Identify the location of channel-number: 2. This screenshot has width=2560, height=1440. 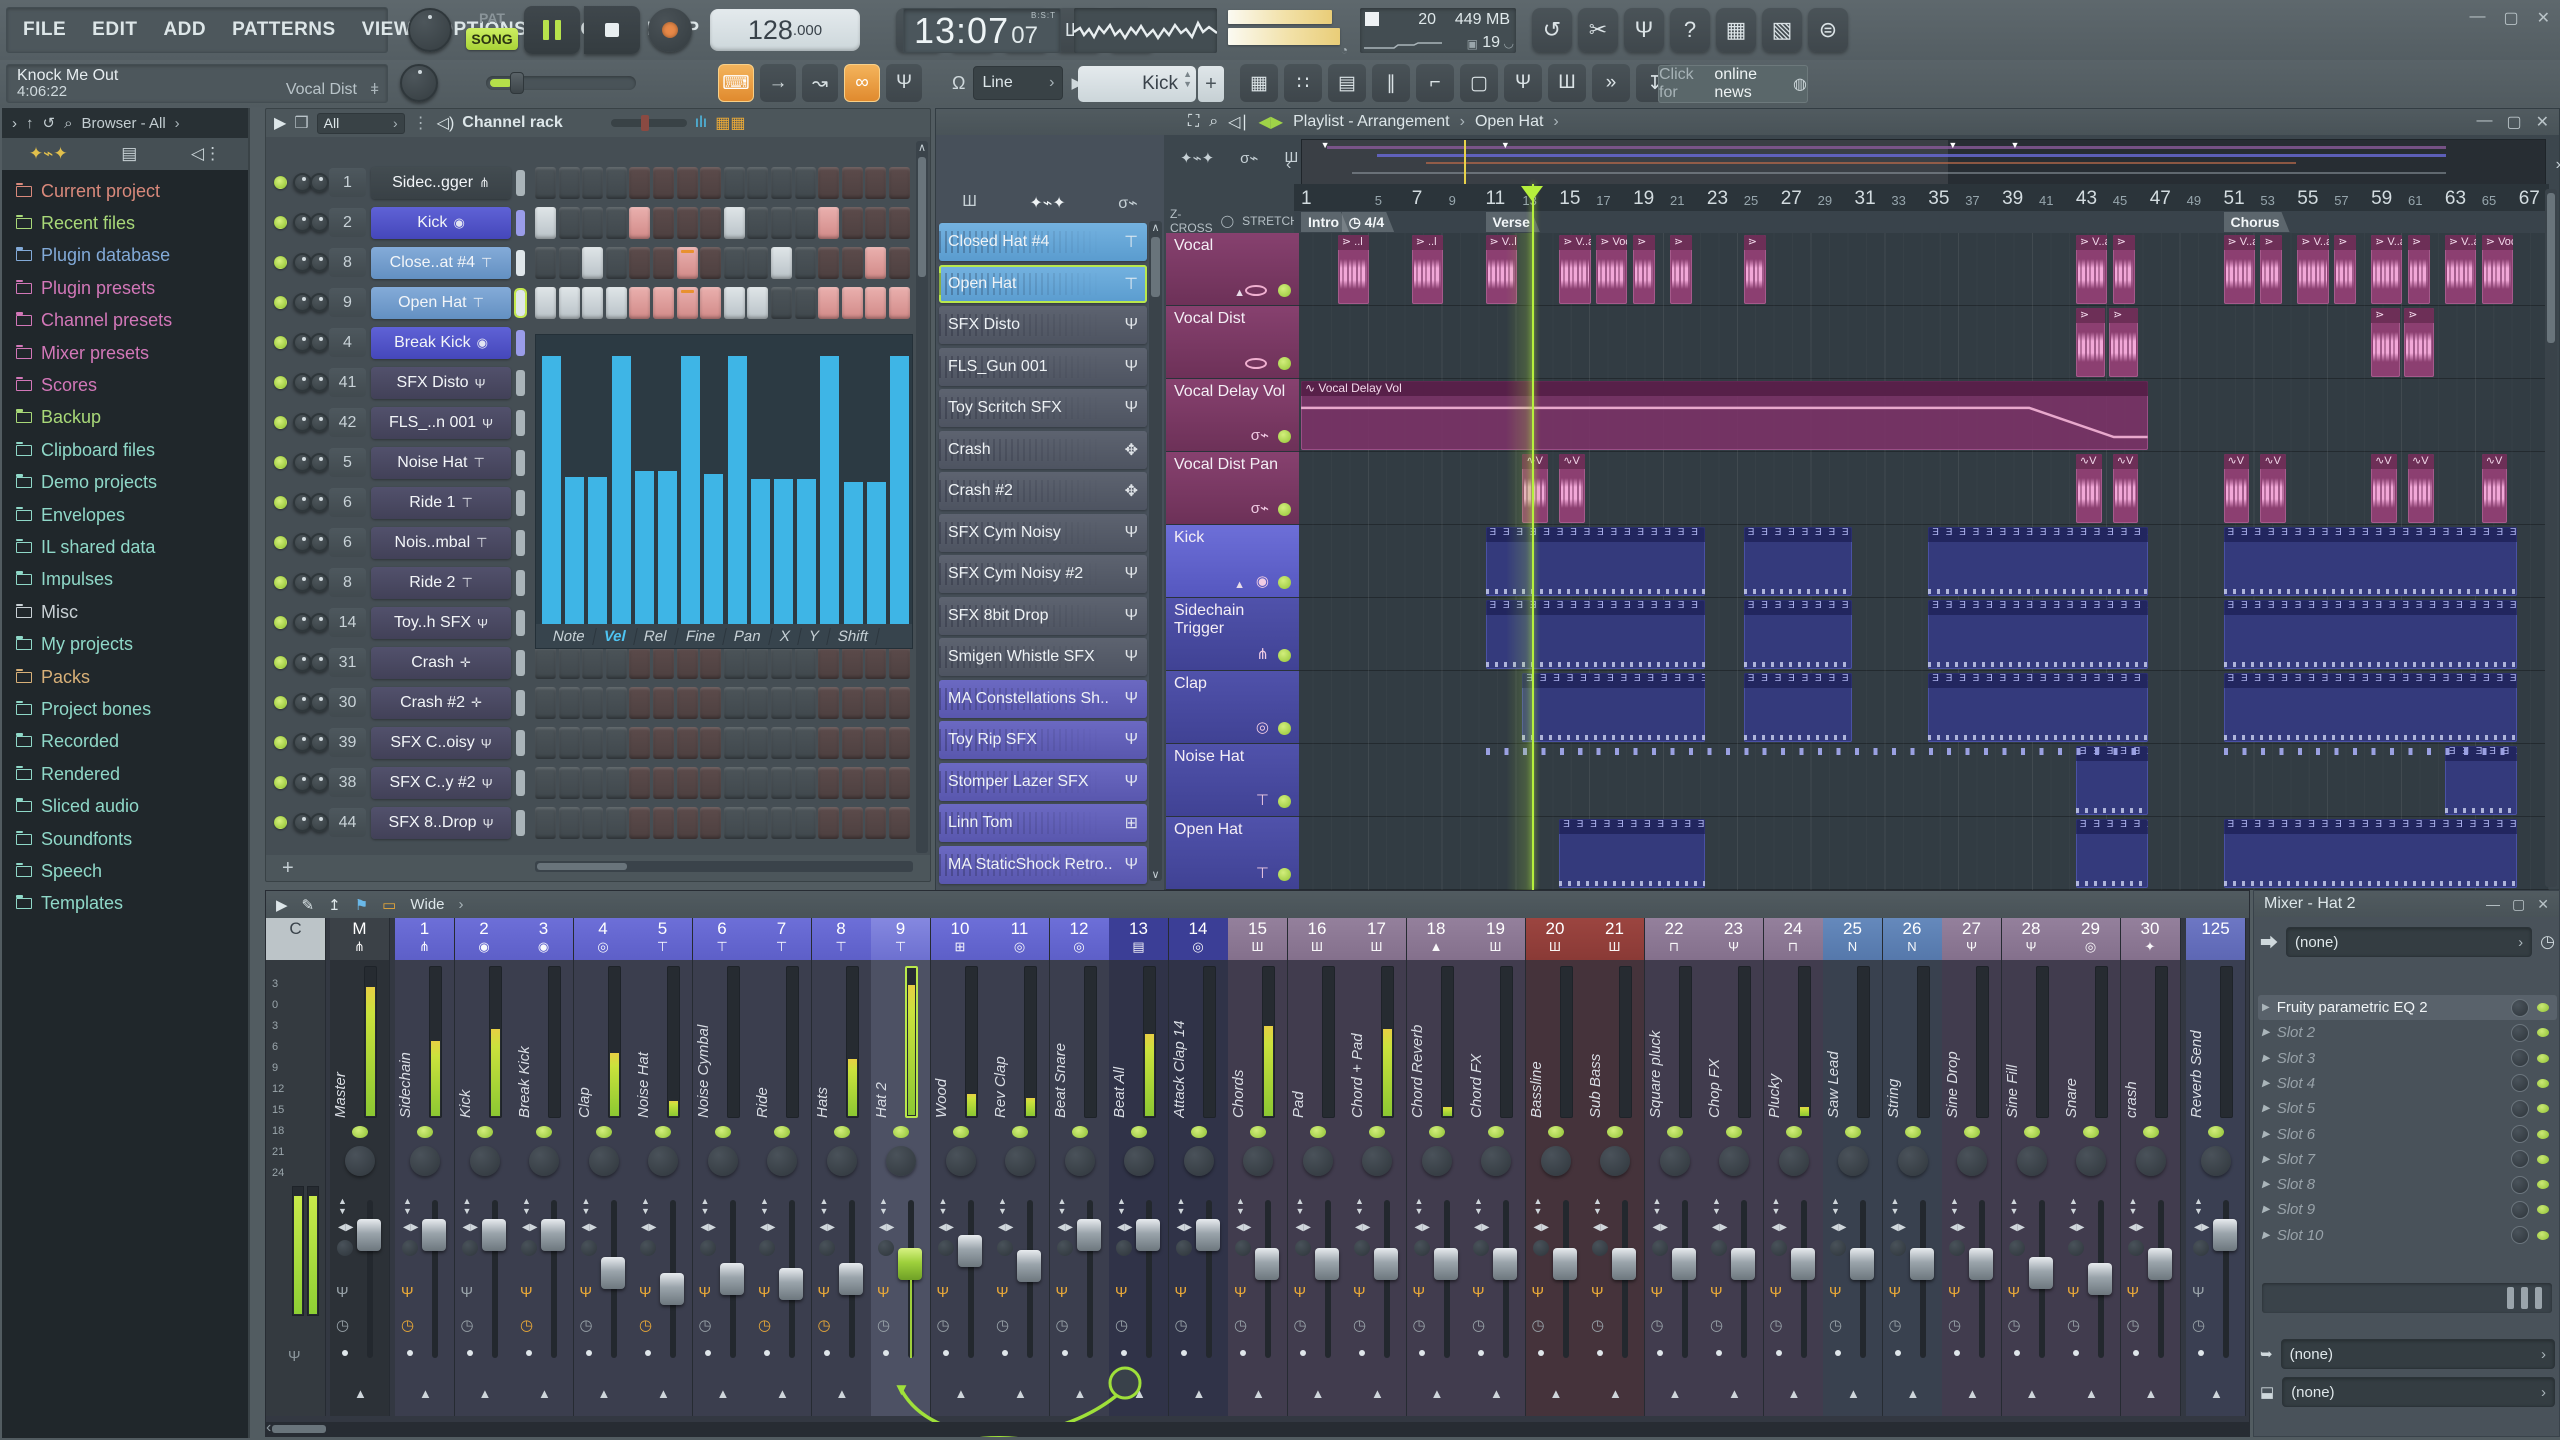
(347, 222).